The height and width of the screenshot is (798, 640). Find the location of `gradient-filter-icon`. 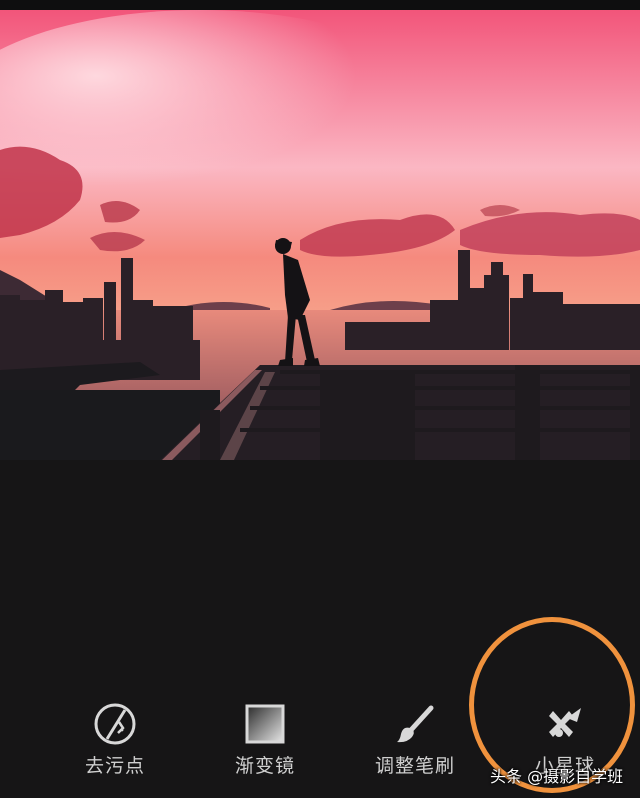

gradient-filter-icon is located at coordinates (265, 724).